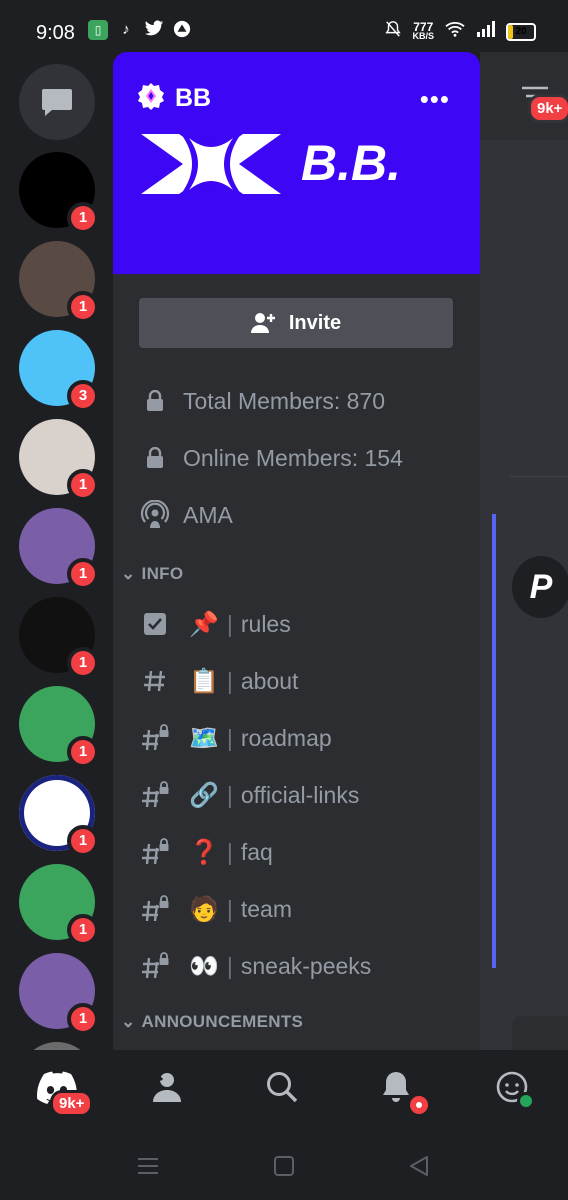  Describe the element at coordinates (423, 35) in the screenshot. I see `network-speed-unit: KB/S` at that location.